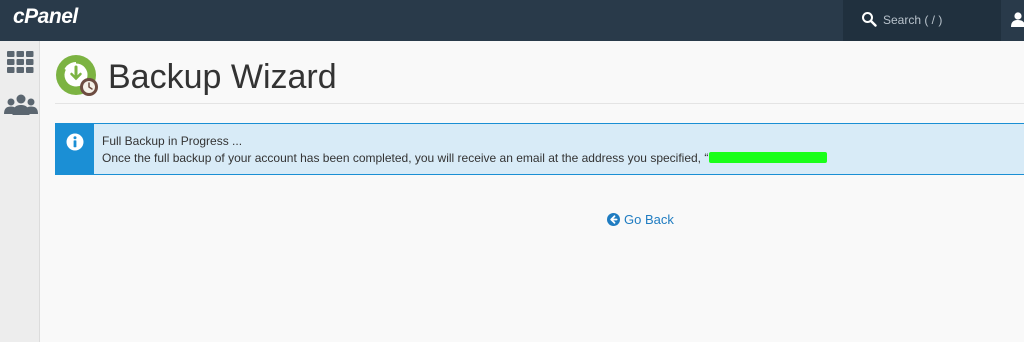 Image resolution: width=1024 pixels, height=342 pixels. What do you see at coordinates (869, 19) in the screenshot?
I see `search-icon` at bounding box center [869, 19].